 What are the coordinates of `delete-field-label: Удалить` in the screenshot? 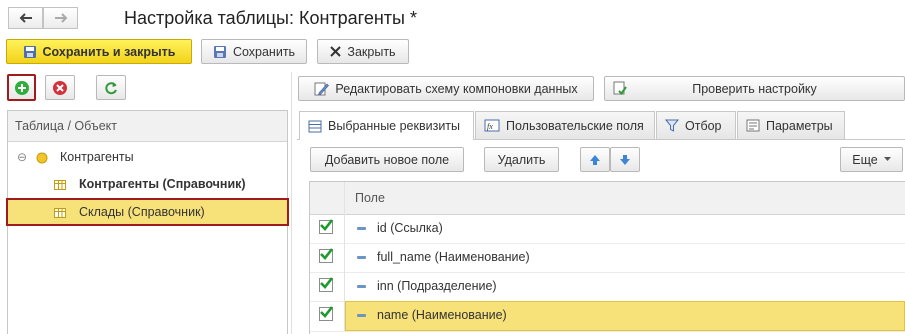 It's located at (521, 159).